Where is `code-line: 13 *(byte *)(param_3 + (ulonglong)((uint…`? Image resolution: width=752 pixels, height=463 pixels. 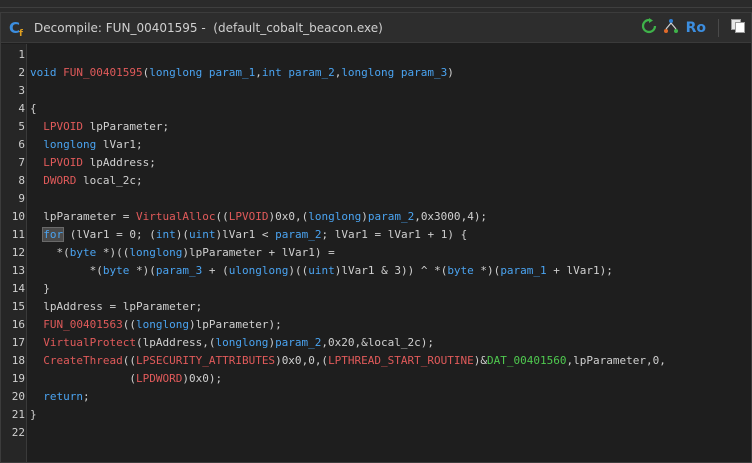 code-line: 13 *(byte *)(param_3 + (ulonglong)((uint… is located at coordinates (376, 271).